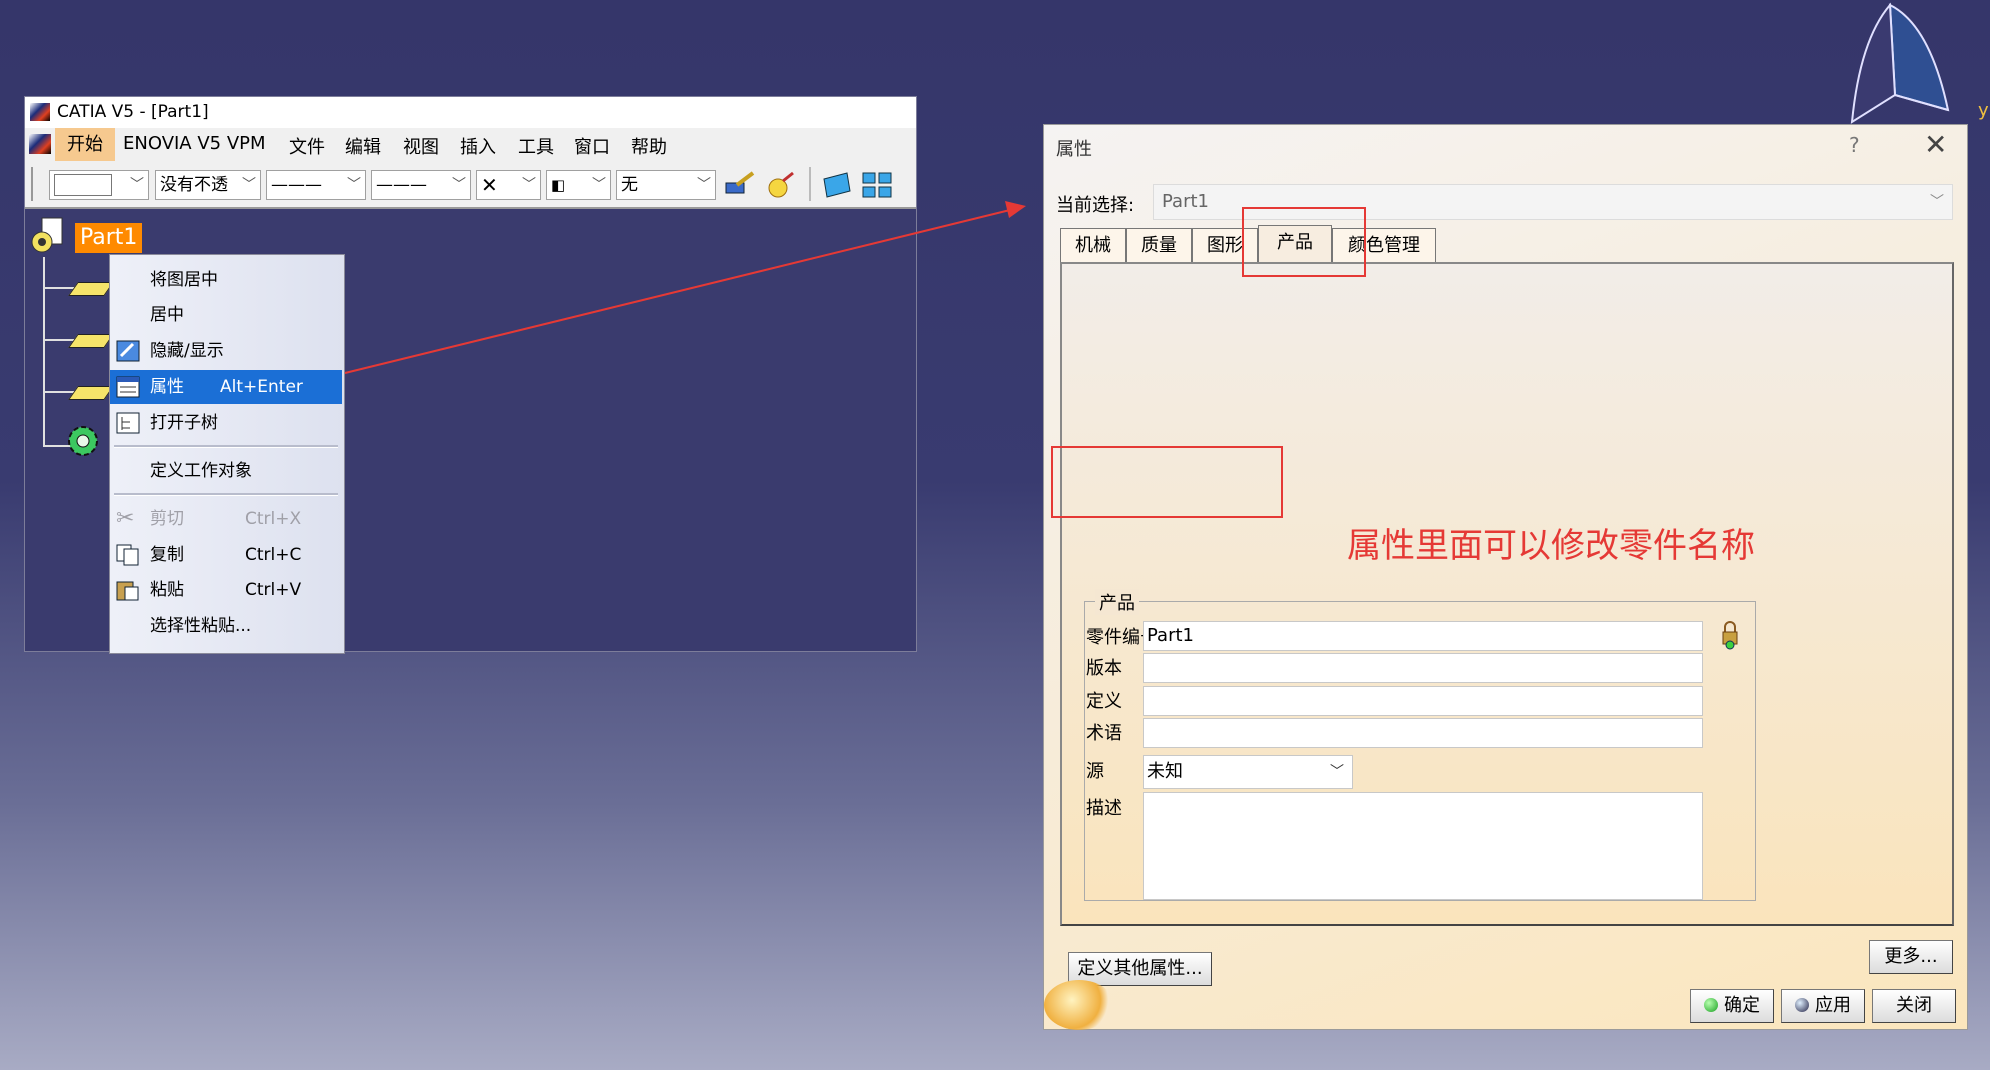  I want to click on xy-plane-icon, so click(91, 289).